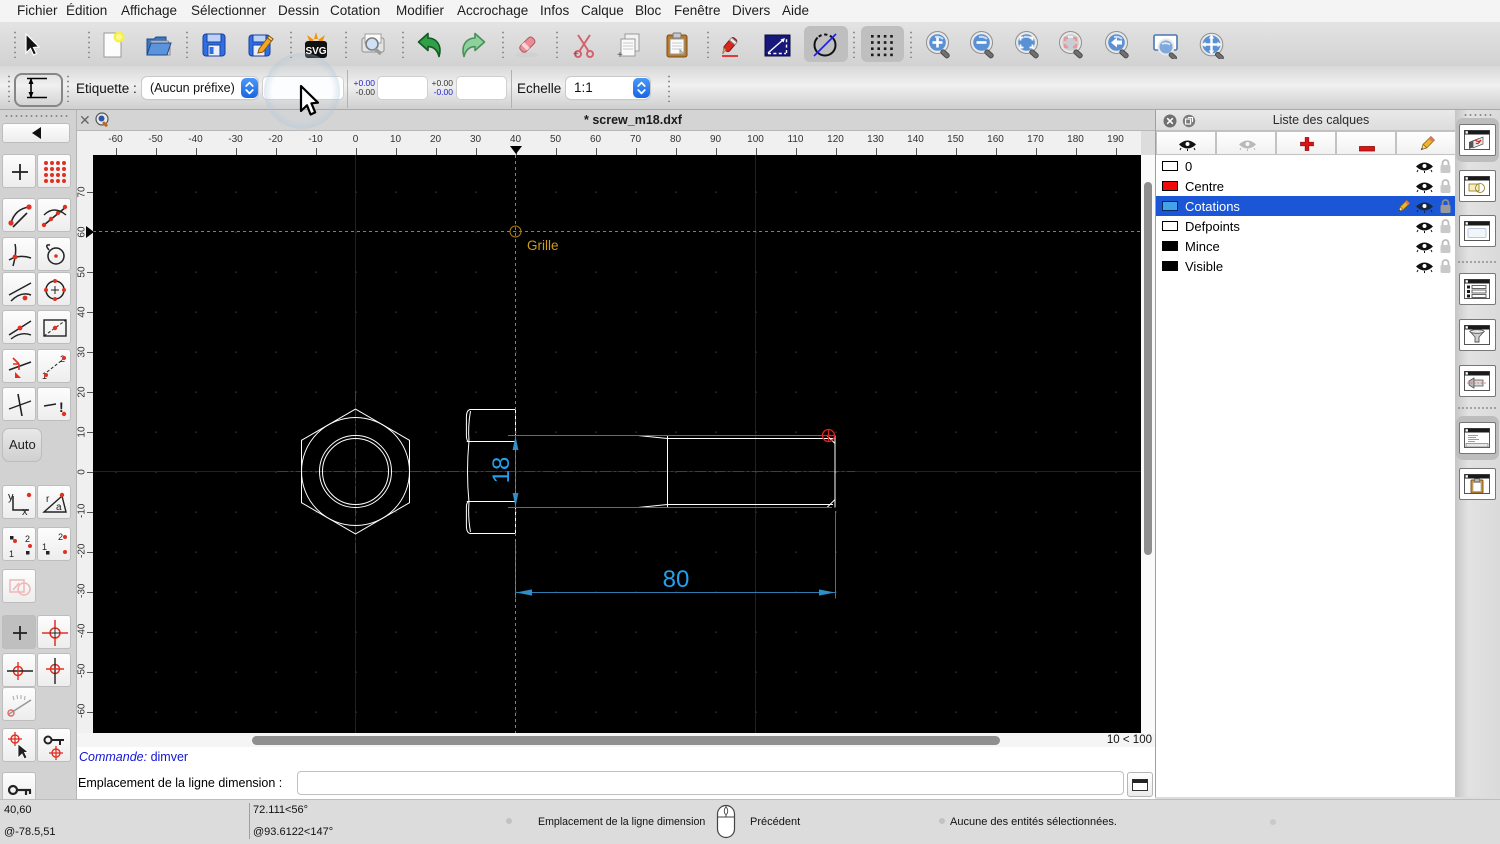  I want to click on svg-text: a, so click(59, 507).